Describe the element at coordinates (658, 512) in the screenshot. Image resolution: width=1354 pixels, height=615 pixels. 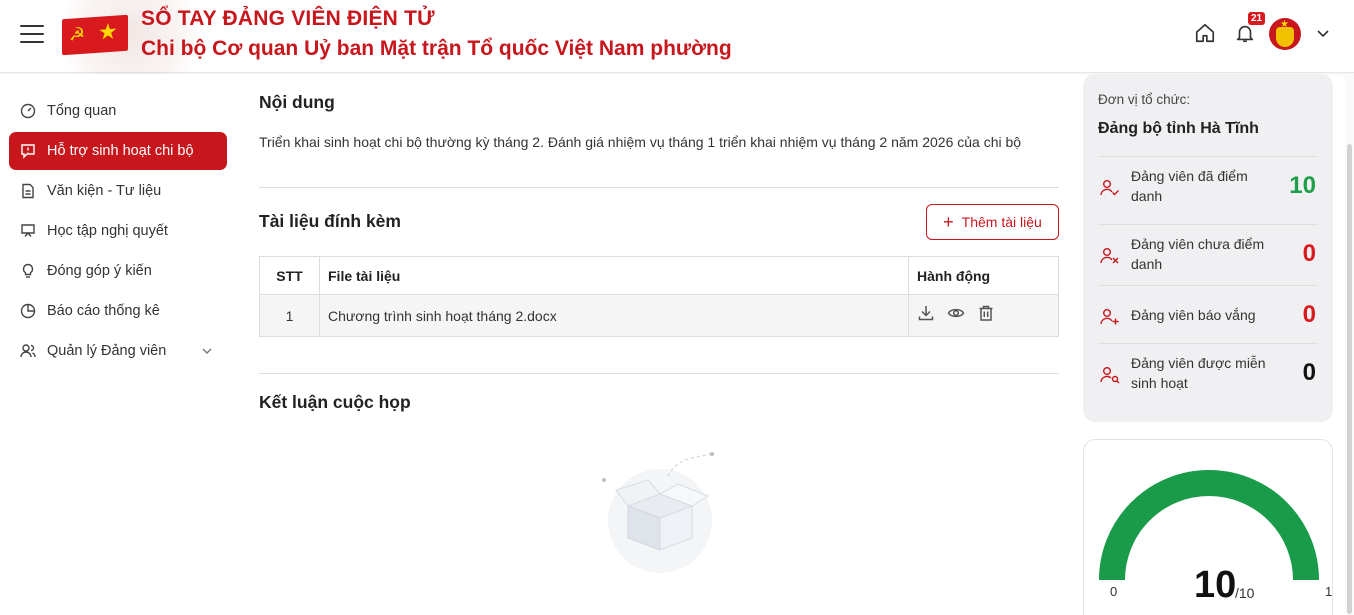
I see `empty-box-icon` at that location.